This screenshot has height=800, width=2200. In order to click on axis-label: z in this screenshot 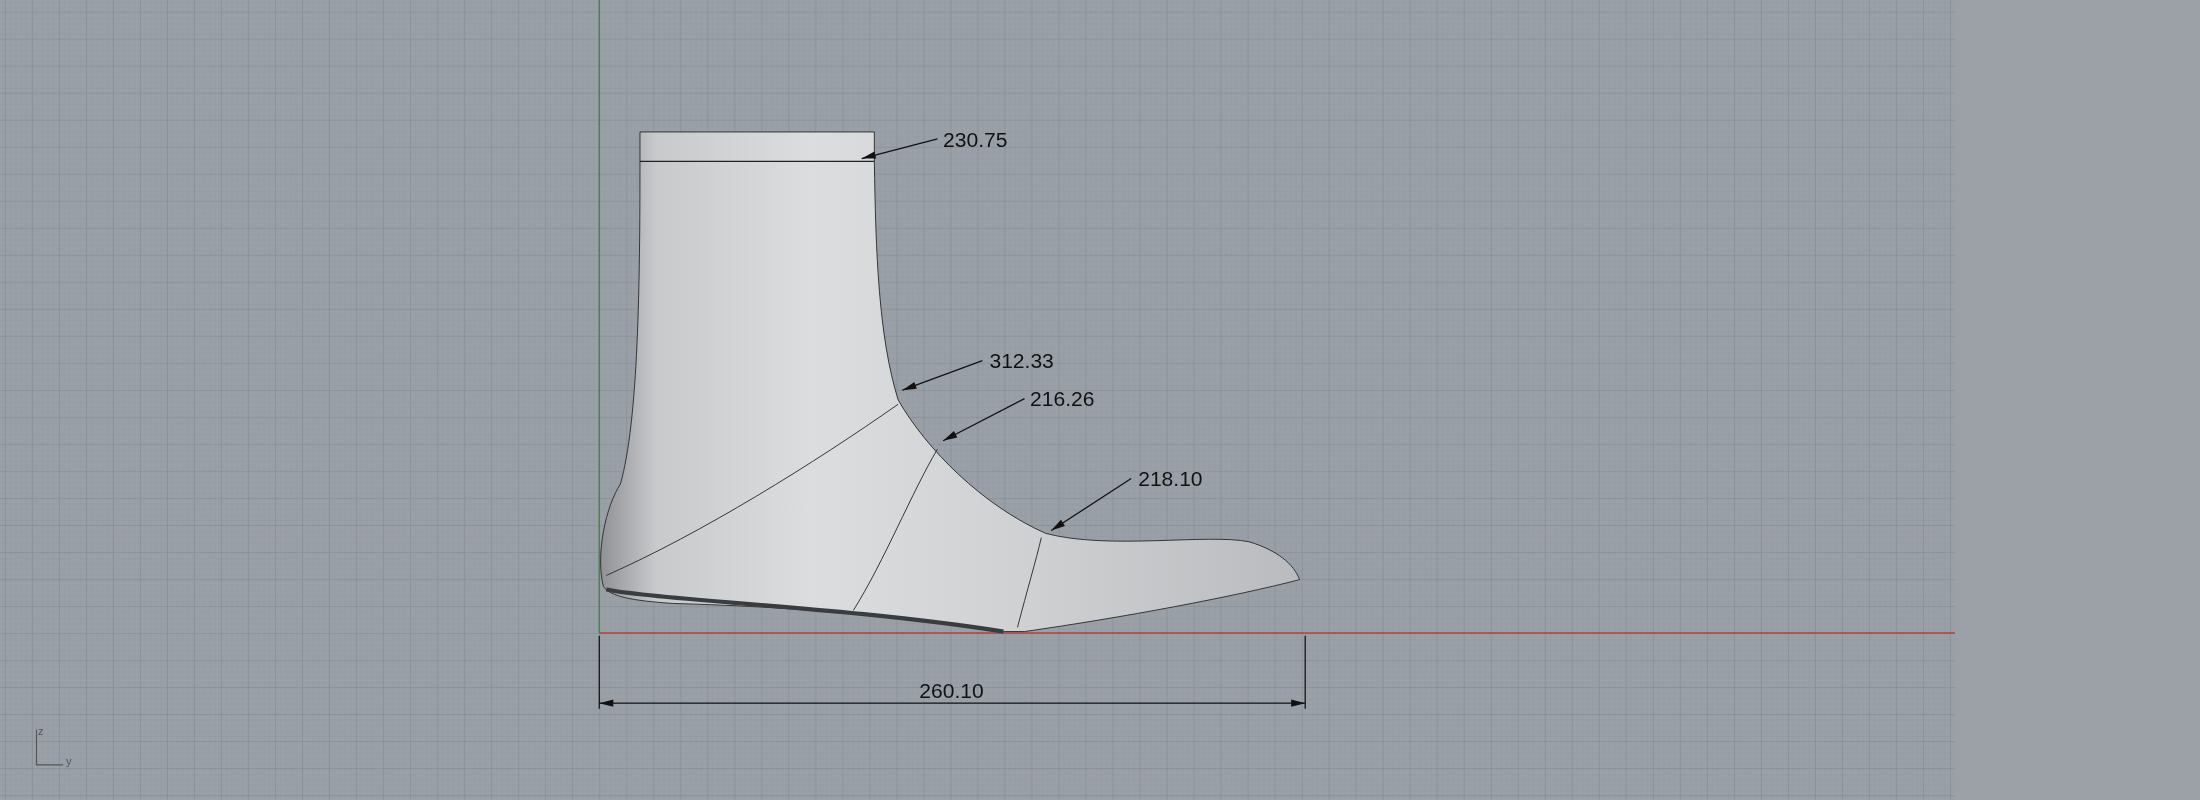, I will do `click(40, 731)`.